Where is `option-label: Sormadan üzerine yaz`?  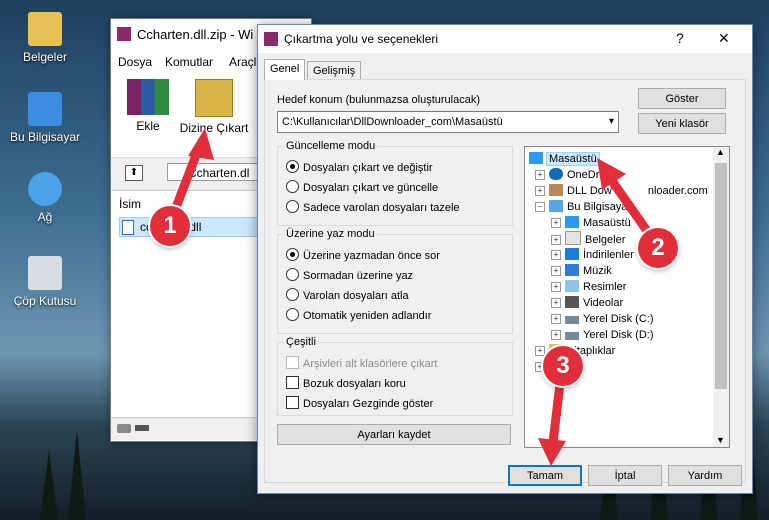
option-label: Sormadan üzerine yaz is located at coordinates (358, 276).